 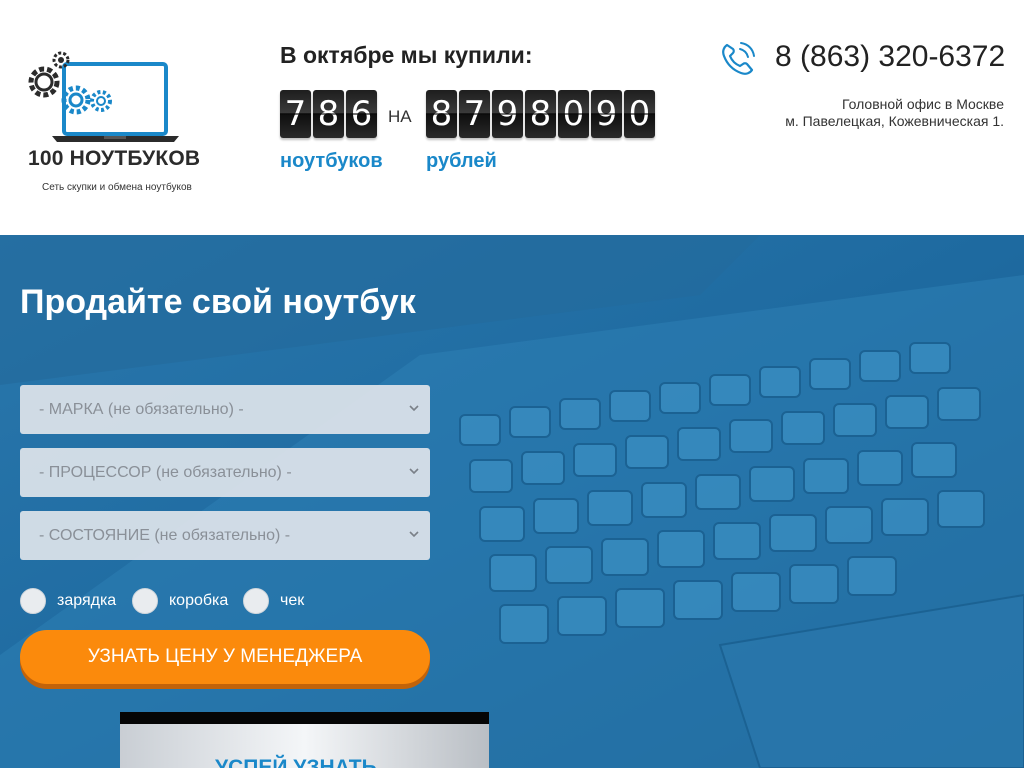 I want to click on processor-select: - ПРОЦЕССОР (не обязательно) -, so click(x=225, y=472).